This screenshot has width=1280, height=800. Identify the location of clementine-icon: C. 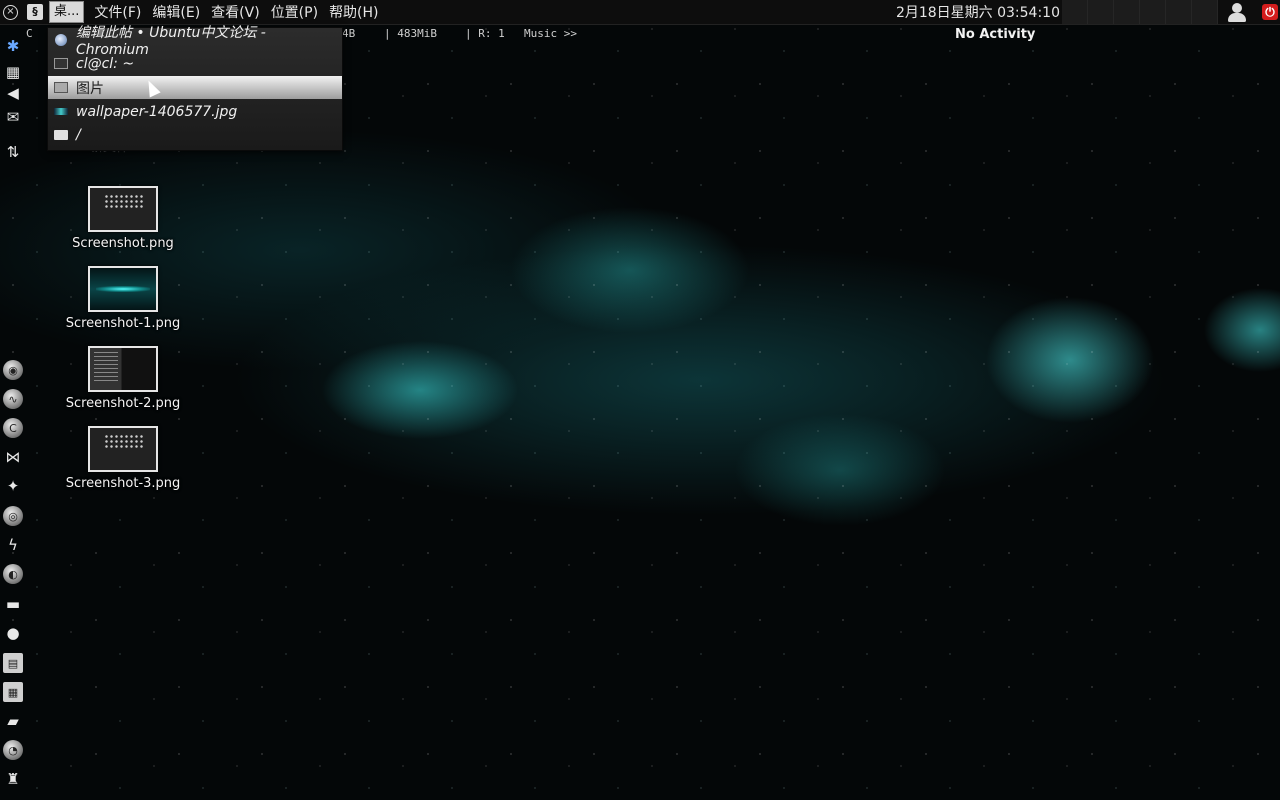
(13, 428).